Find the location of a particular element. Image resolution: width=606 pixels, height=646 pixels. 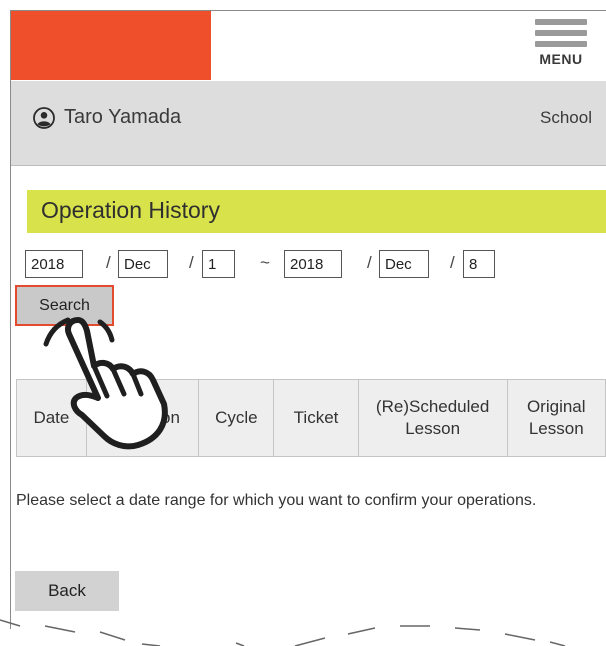

header-rescheduled-lesson: (Re)Scheduled Lesson is located at coordinates (432, 418).